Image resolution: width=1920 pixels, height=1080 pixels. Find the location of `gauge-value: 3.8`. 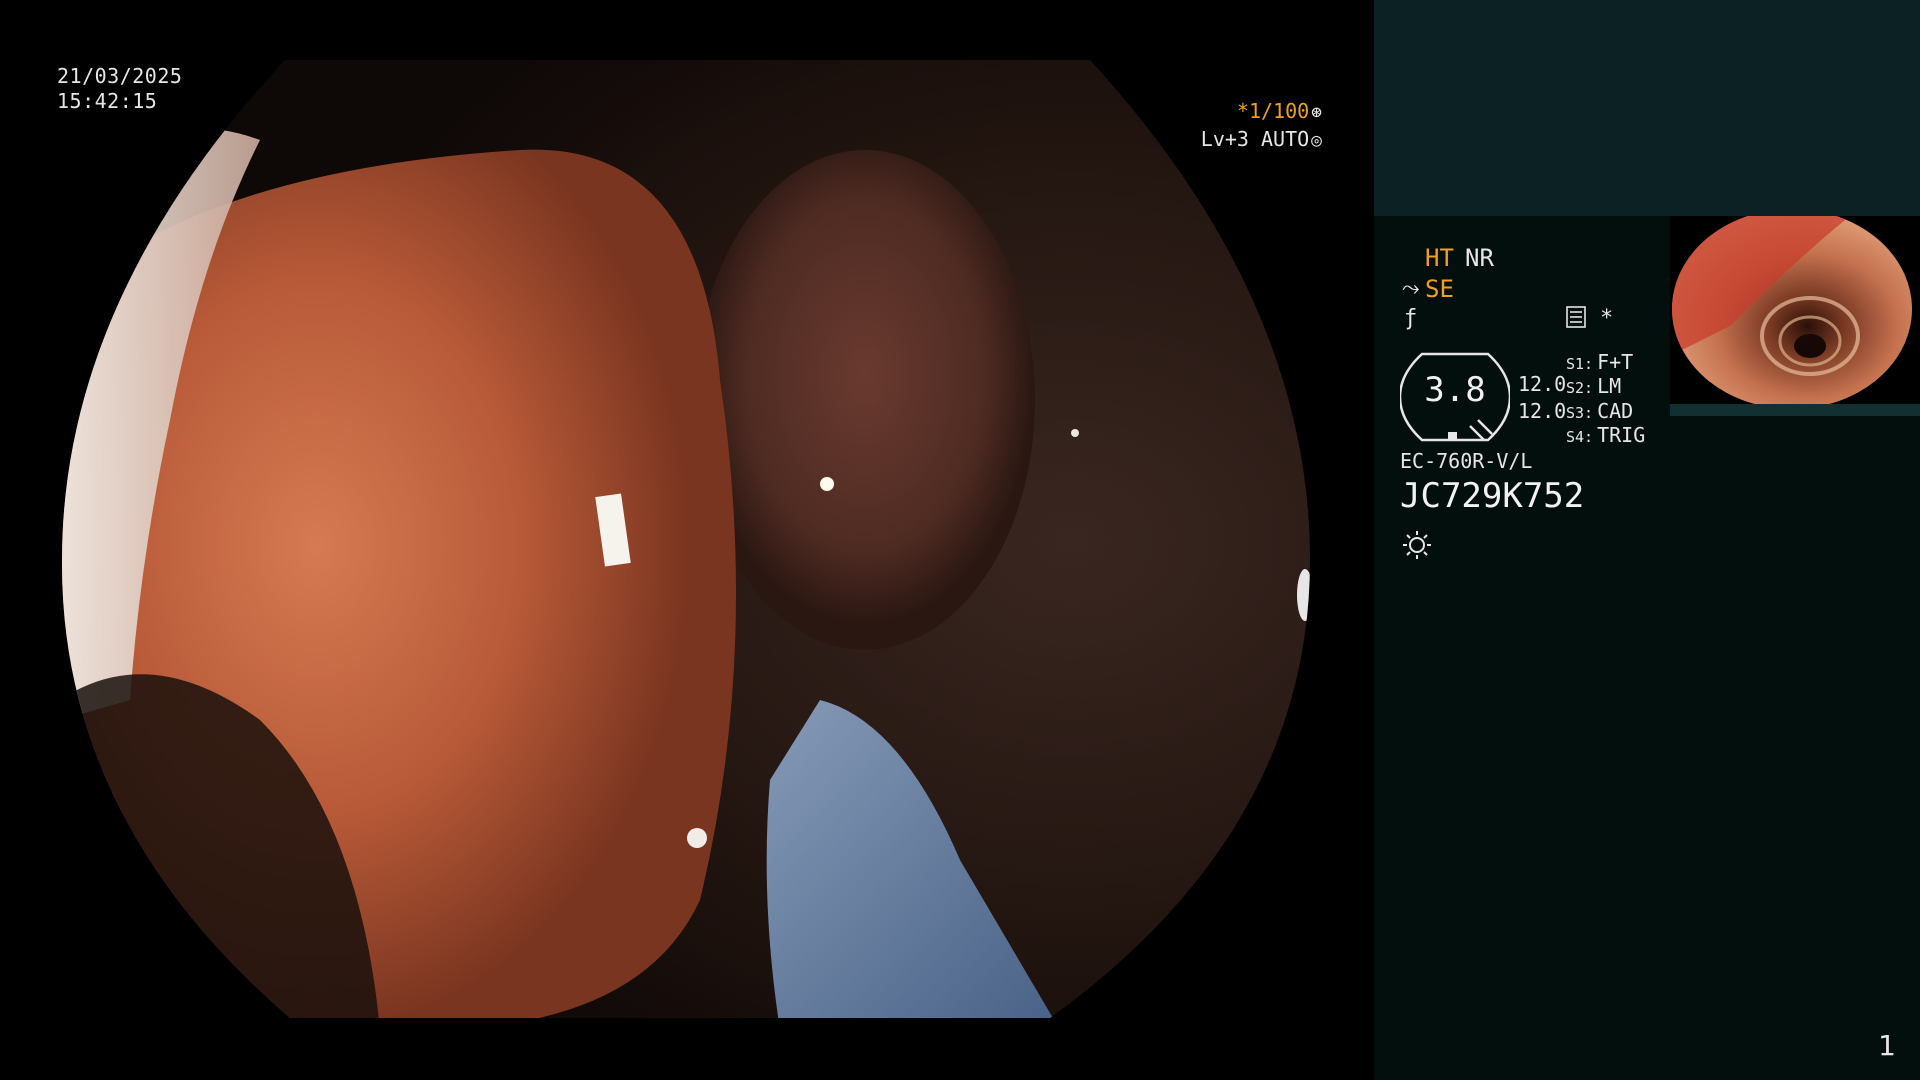

gauge-value: 3.8 is located at coordinates (1455, 390).